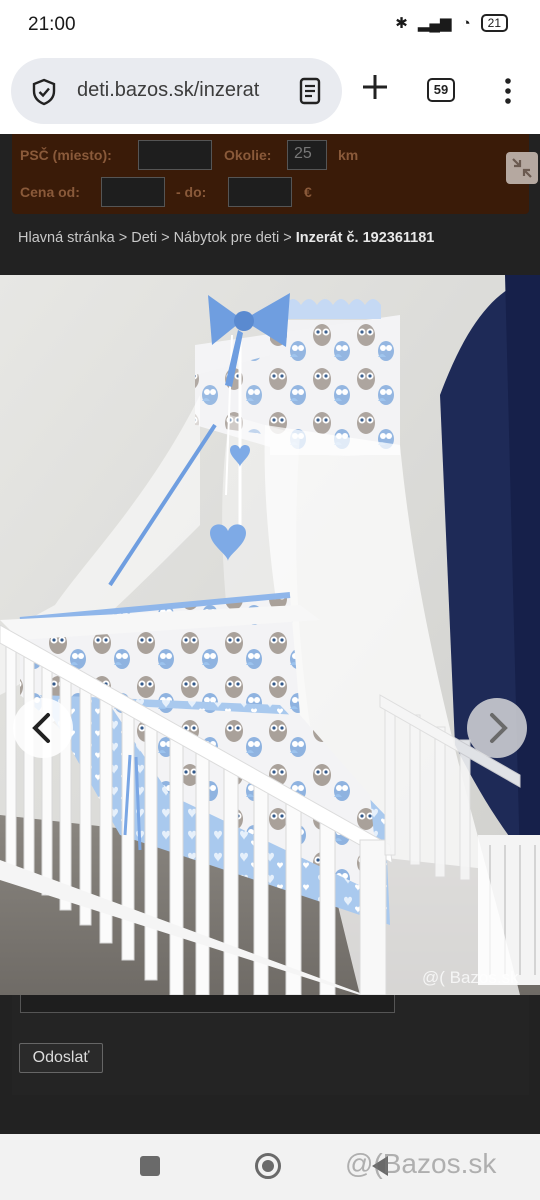 The width and height of the screenshot is (540, 1200). I want to click on km-label: km, so click(348, 155).